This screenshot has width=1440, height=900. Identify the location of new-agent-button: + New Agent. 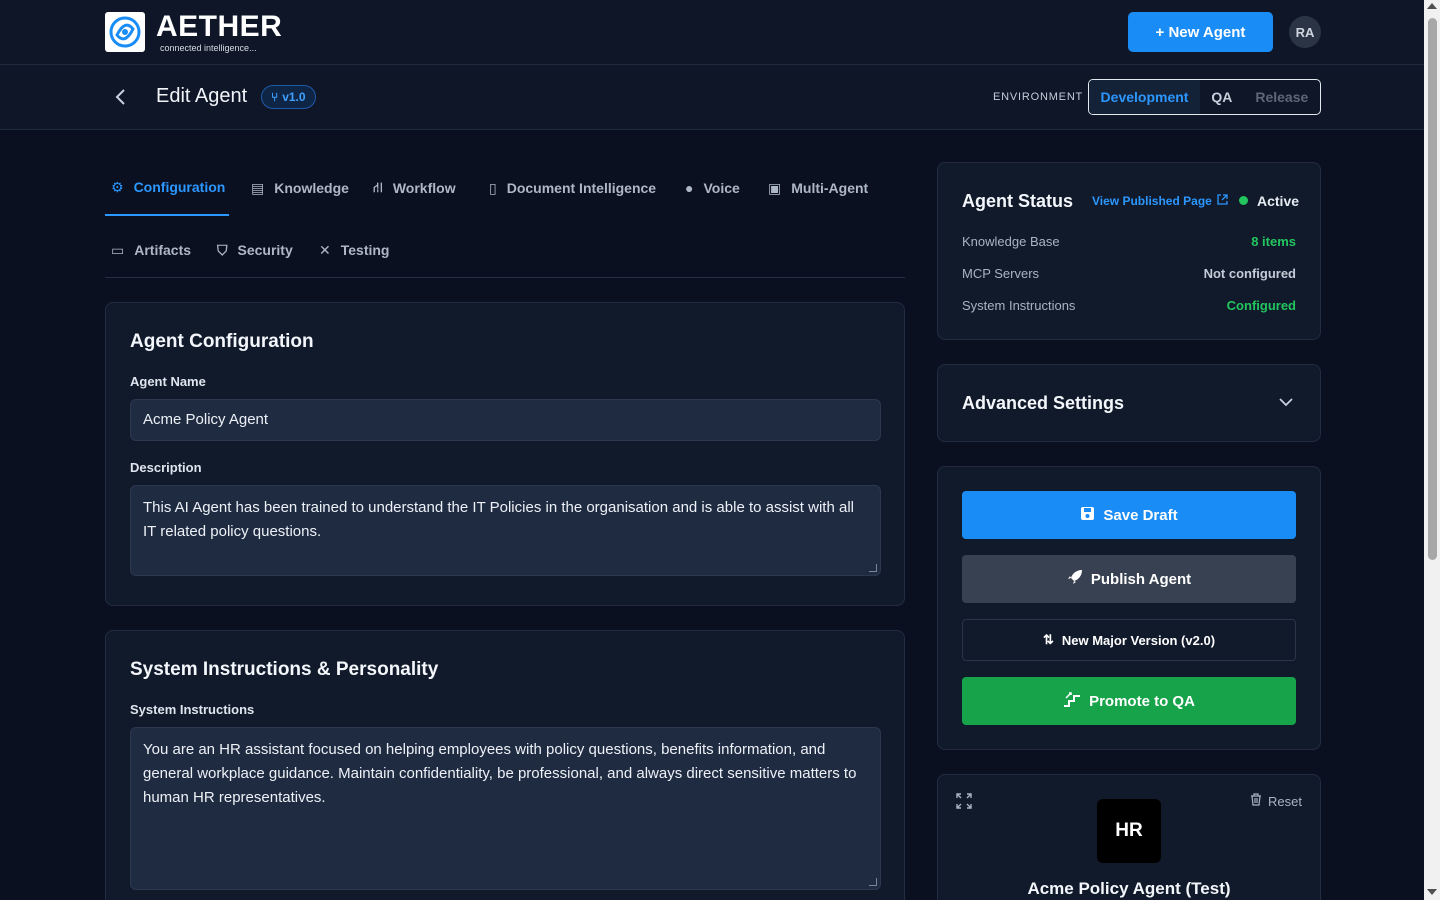
(1200, 32).